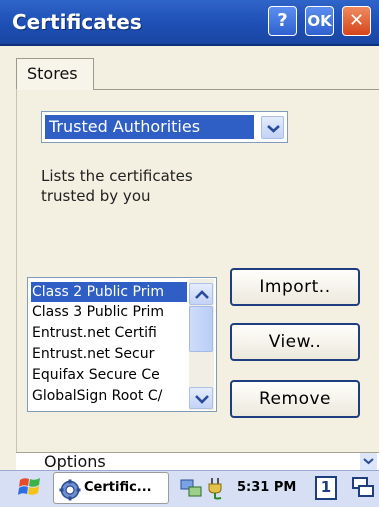 The height and width of the screenshot is (507, 379). I want to click on start-flag-icon, so click(30, 487).